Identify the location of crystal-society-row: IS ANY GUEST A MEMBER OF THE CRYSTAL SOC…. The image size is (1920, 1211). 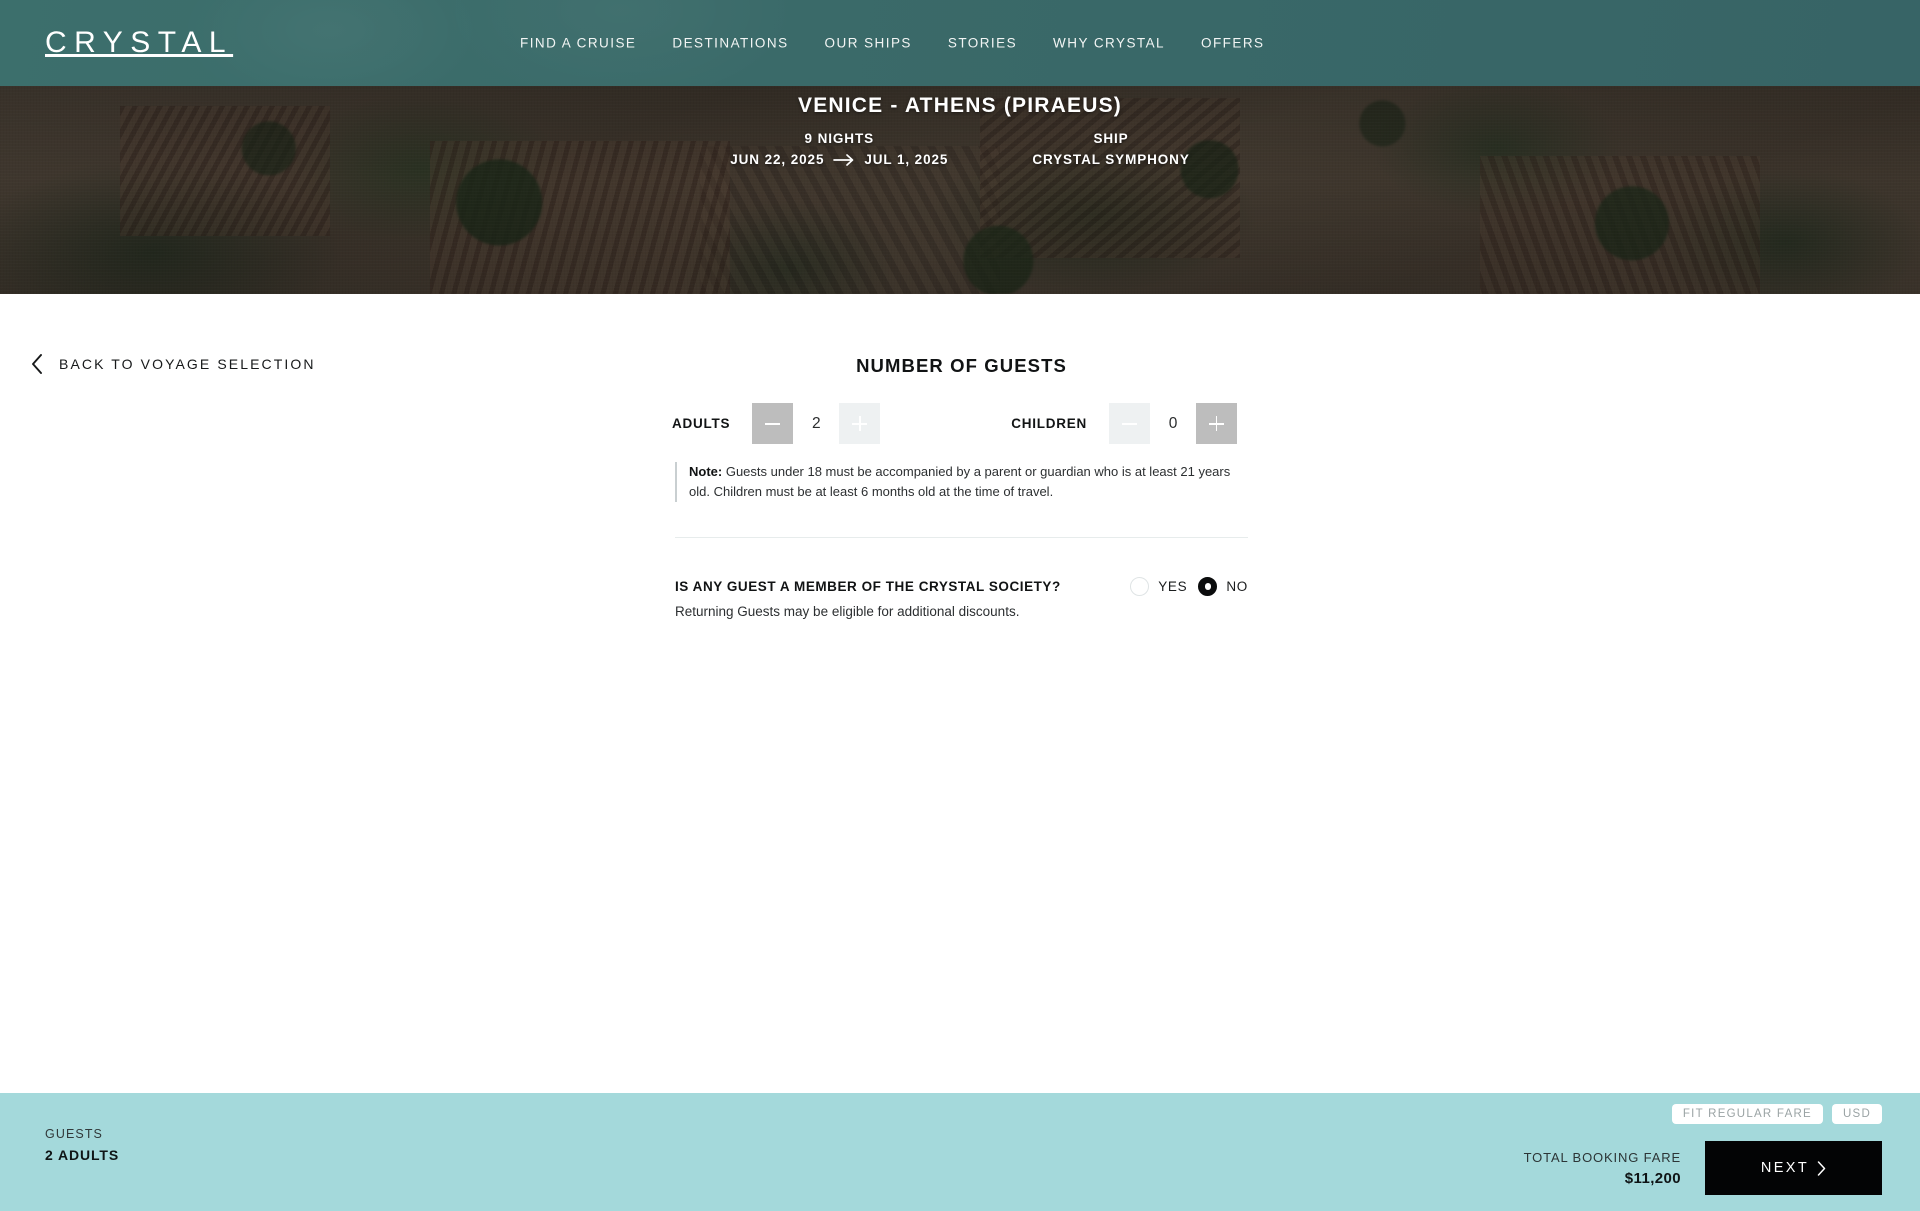
(961, 586).